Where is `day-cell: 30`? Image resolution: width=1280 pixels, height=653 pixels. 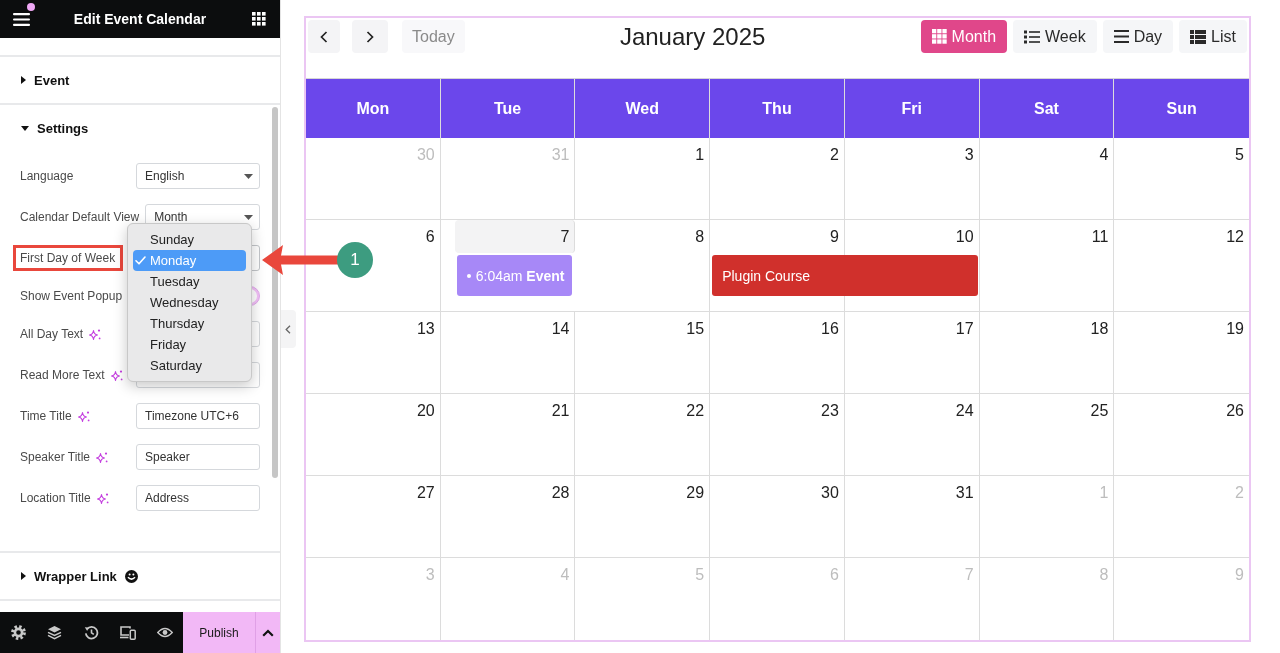
day-cell: 30 is located at coordinates (777, 516).